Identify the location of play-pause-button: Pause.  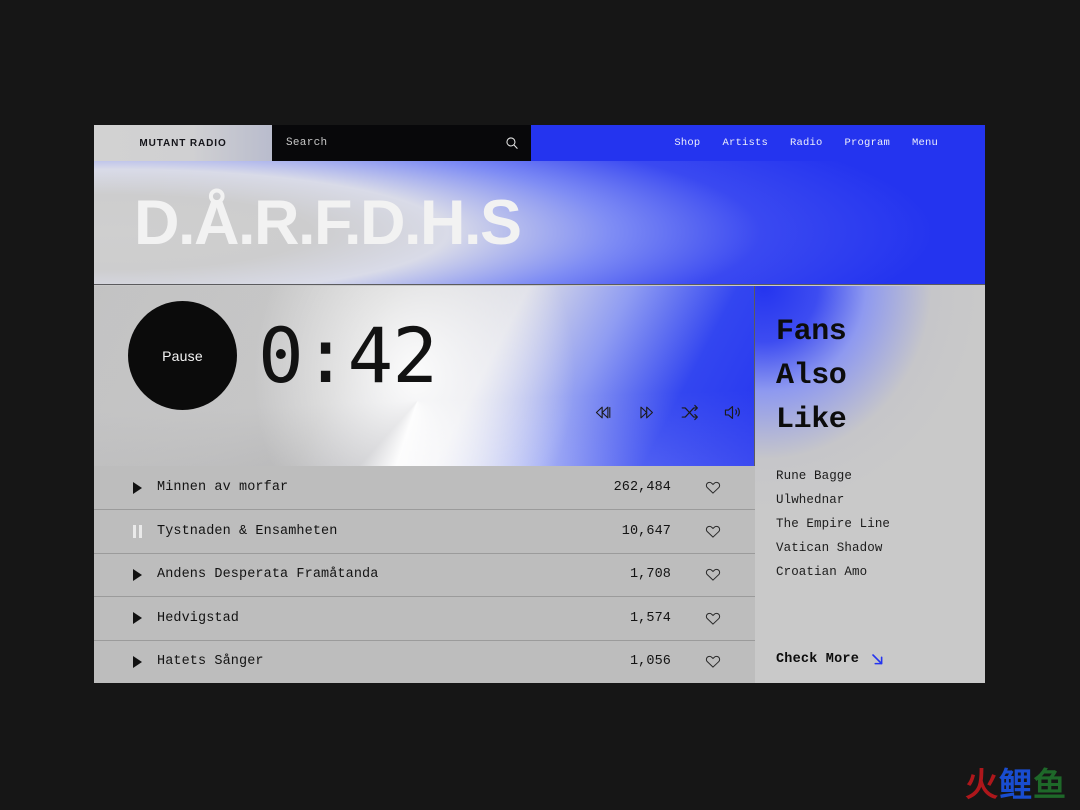
(182, 355).